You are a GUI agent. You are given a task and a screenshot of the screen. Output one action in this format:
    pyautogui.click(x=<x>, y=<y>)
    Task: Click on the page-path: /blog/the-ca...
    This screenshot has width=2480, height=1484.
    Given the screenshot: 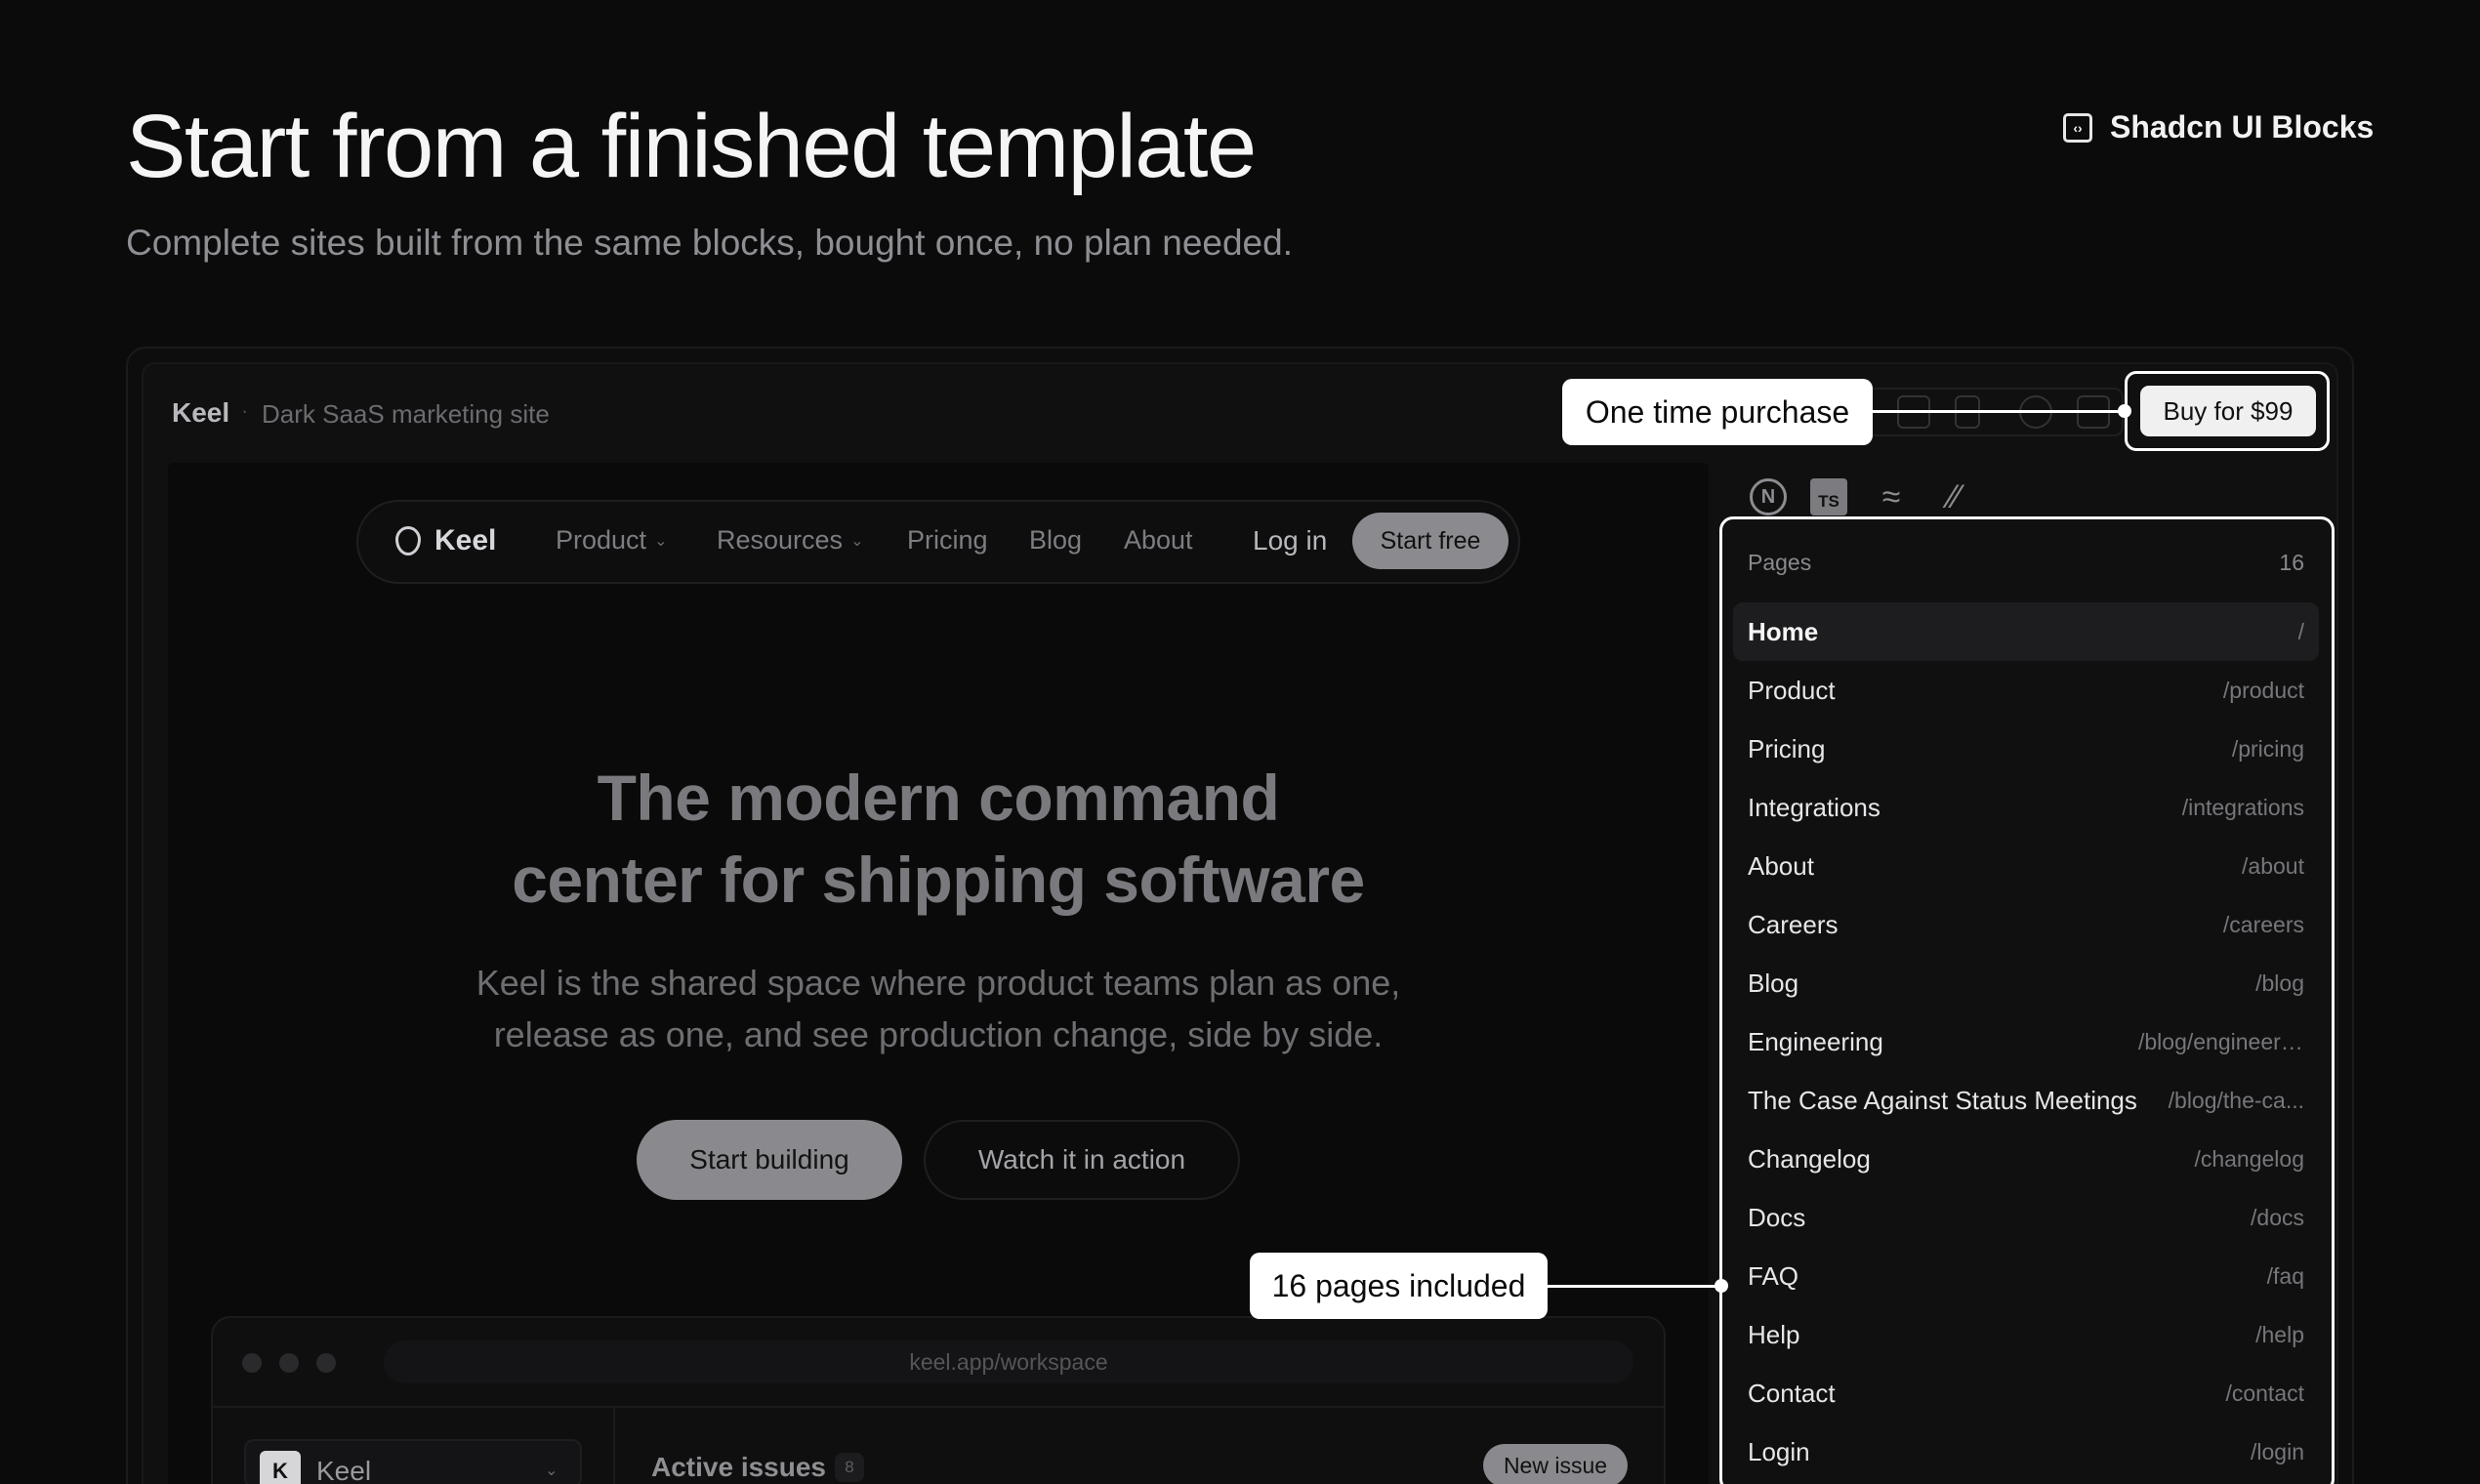 What is the action you would take?
    pyautogui.click(x=2236, y=1100)
    